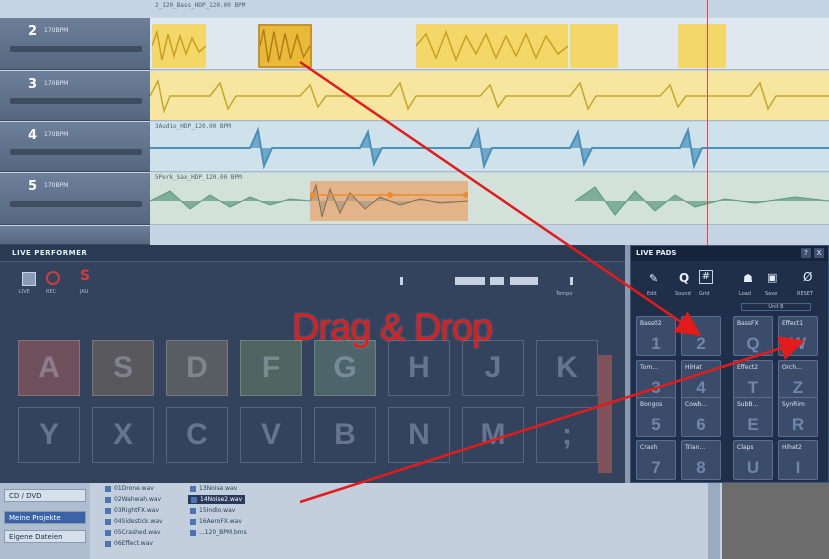 The height and width of the screenshot is (559, 829). Describe the element at coordinates (33, 31) in the screenshot. I see `track-number: 2` at that location.